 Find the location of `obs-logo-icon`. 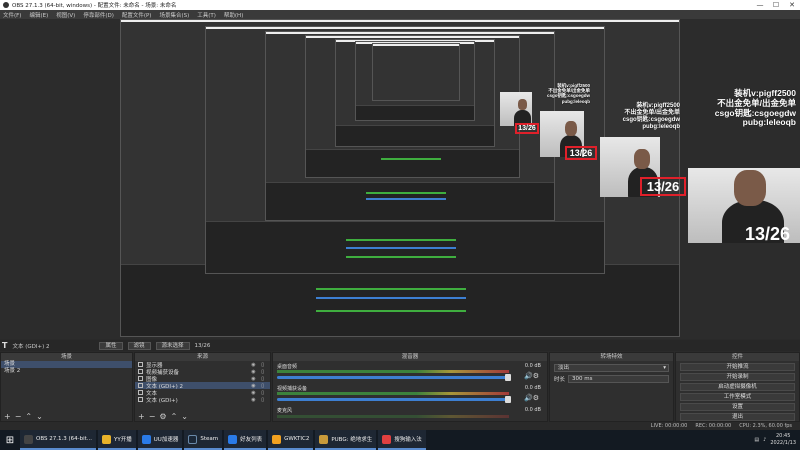

obs-logo-icon is located at coordinates (6, 5).